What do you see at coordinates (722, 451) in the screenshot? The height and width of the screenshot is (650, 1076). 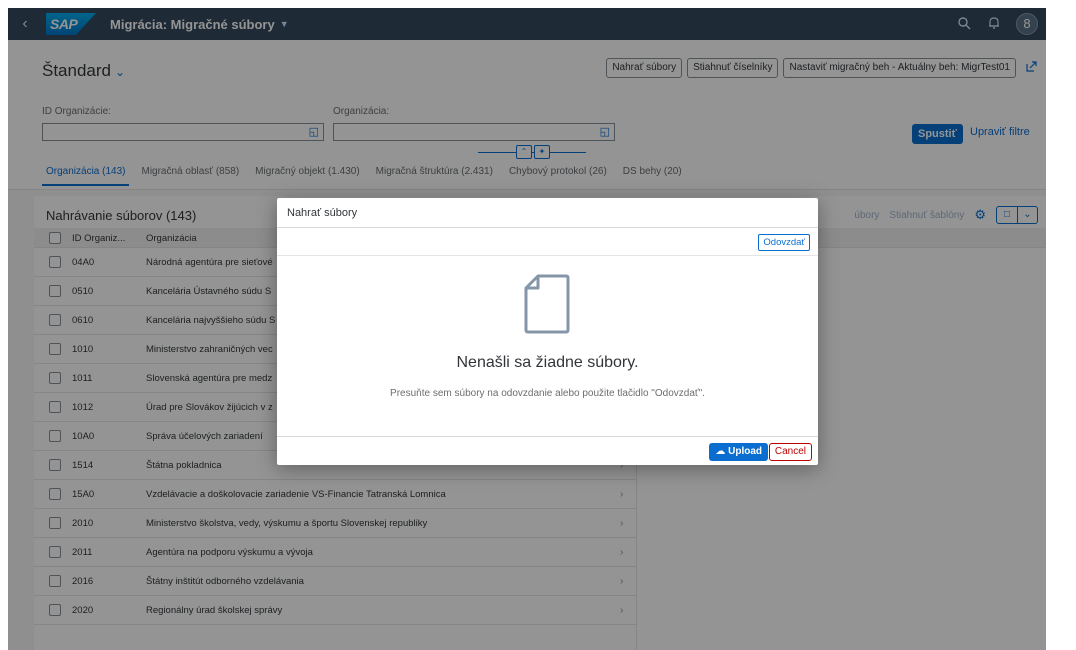 I see `upload-icon: ☁` at bounding box center [722, 451].